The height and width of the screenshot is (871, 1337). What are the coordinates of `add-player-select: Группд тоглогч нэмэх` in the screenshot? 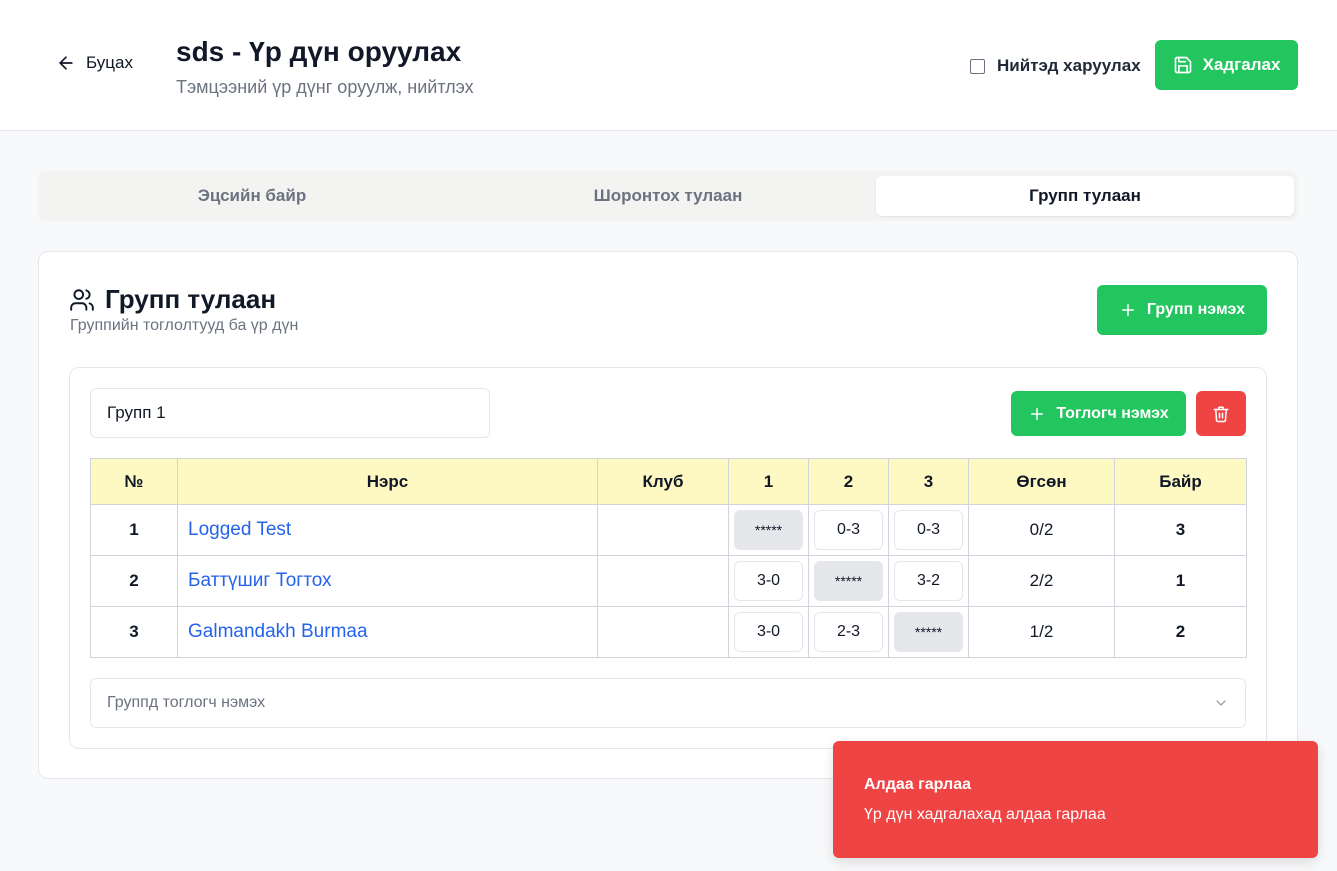 It's located at (668, 703).